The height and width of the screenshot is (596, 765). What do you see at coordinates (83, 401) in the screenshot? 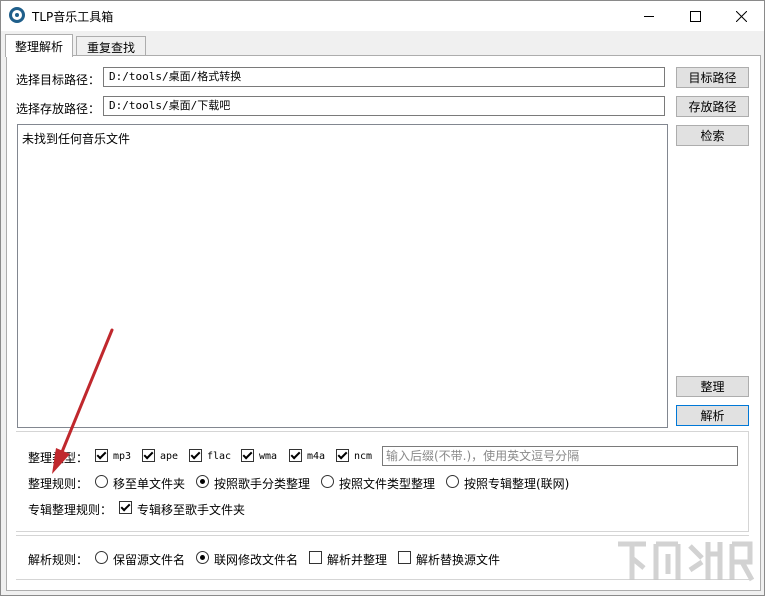
I see `annotation-arrow` at bounding box center [83, 401].